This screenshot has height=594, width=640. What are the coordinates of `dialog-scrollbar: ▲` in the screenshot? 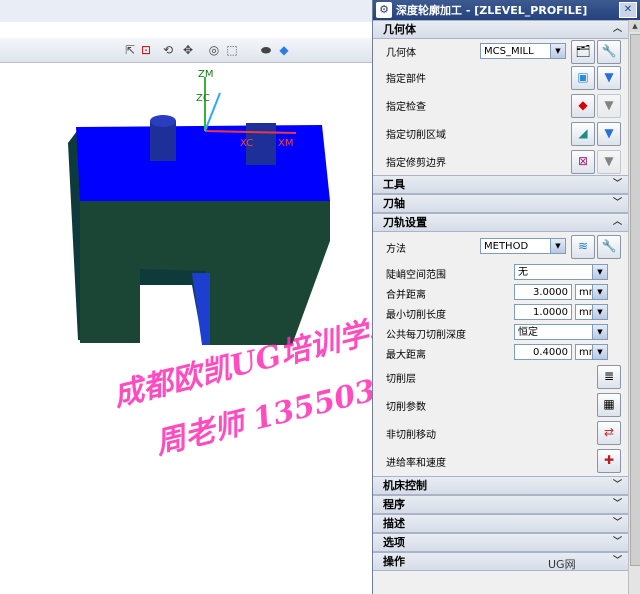 It's located at (634, 307).